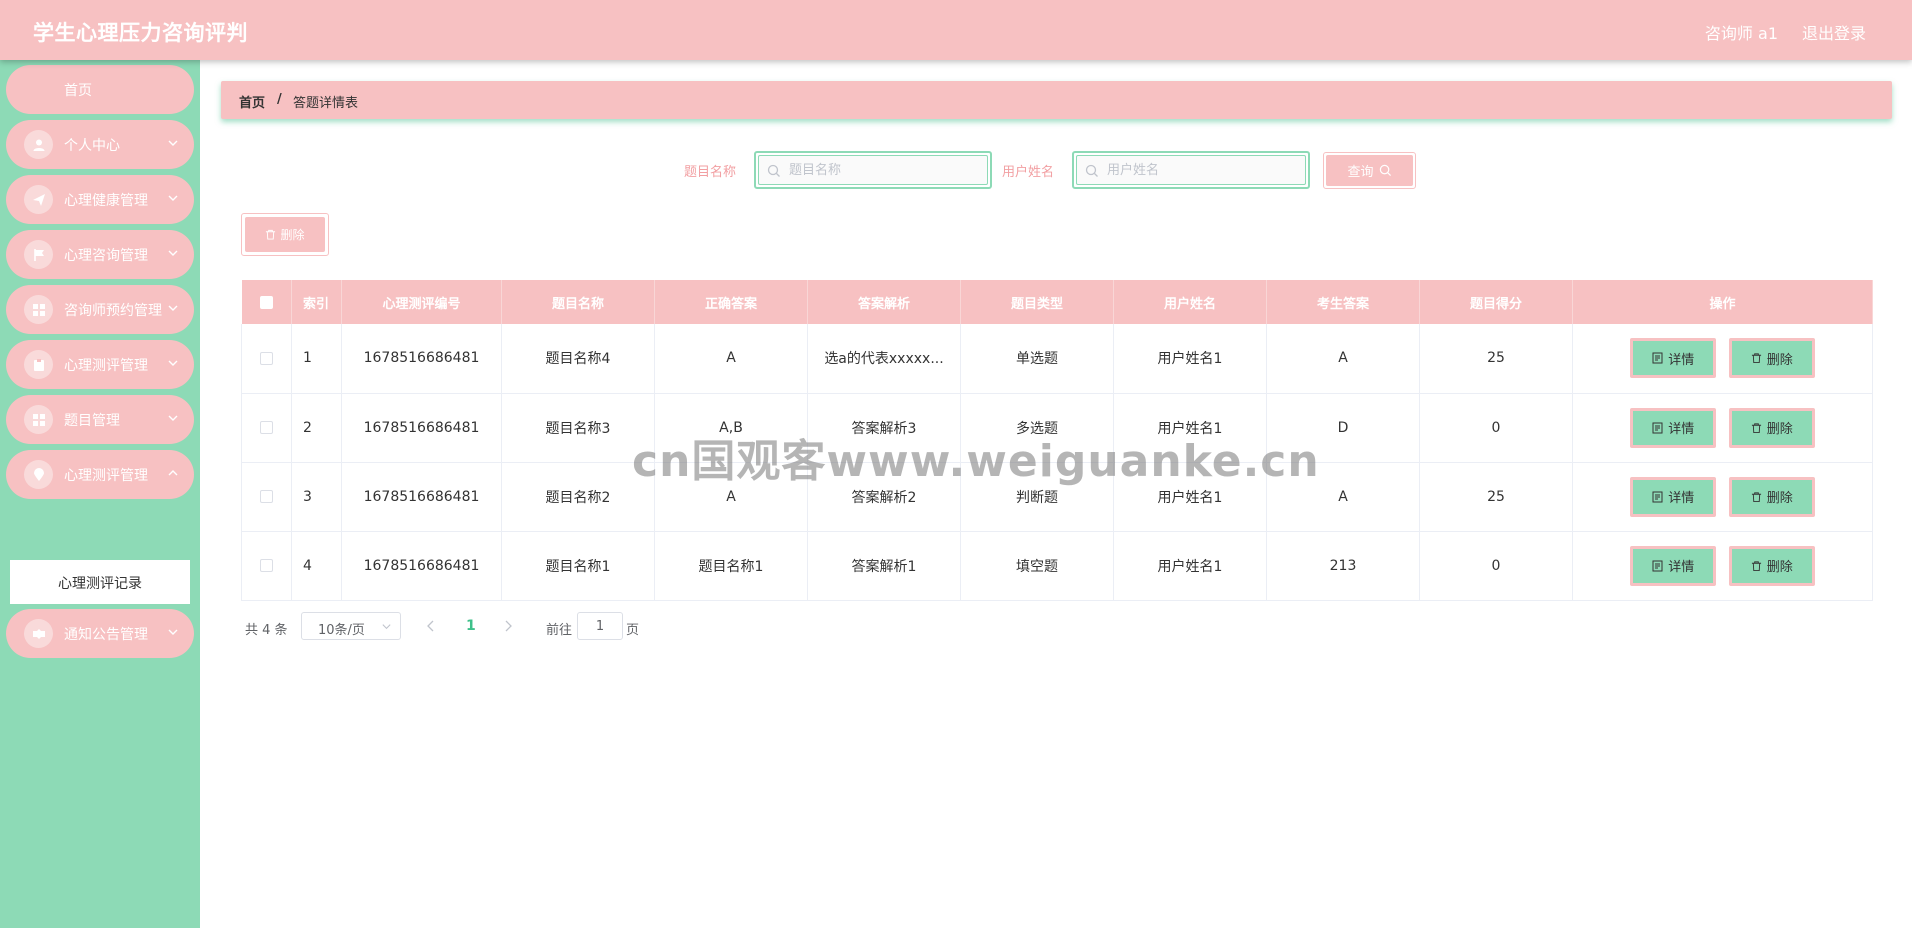  What do you see at coordinates (956, 30) in the screenshot?
I see `top-header: 学生心理压力咨询评判 咨询师 a1 退出登录` at bounding box center [956, 30].